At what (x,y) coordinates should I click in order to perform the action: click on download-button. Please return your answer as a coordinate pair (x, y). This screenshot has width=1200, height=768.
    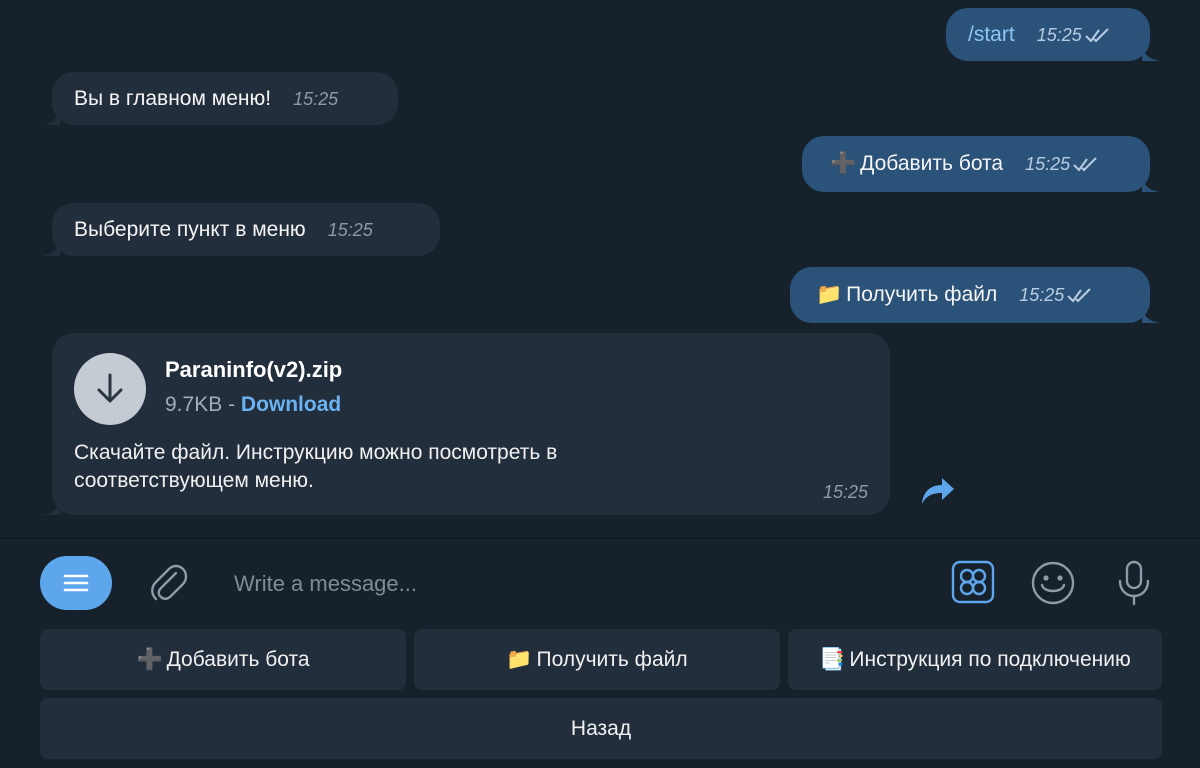
    Looking at the image, I should click on (110, 389).